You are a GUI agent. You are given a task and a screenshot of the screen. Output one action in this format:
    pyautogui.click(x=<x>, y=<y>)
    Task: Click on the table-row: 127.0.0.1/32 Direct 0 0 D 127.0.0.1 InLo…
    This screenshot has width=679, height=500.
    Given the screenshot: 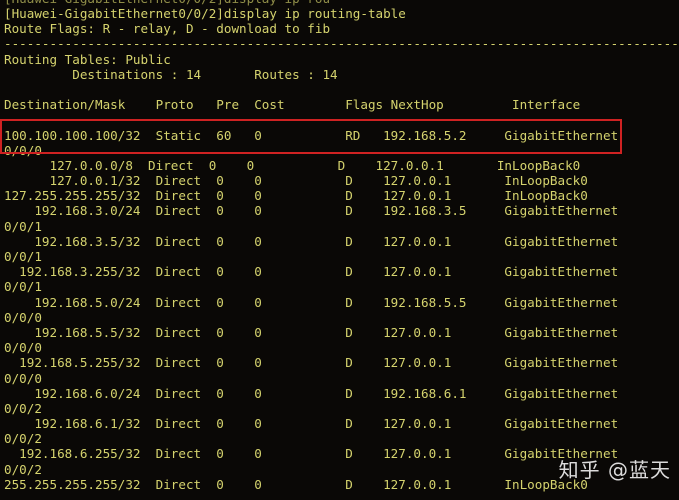 What is the action you would take?
    pyautogui.click(x=341, y=180)
    